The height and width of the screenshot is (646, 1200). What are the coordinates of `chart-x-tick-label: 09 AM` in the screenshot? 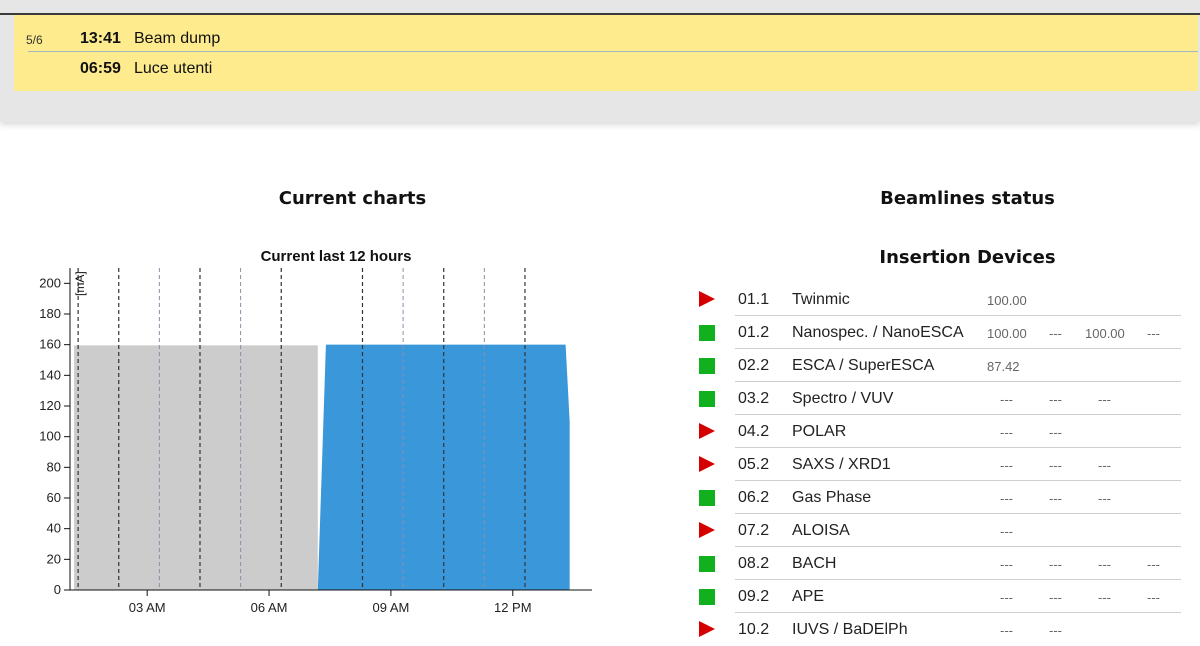 It's located at (390, 607).